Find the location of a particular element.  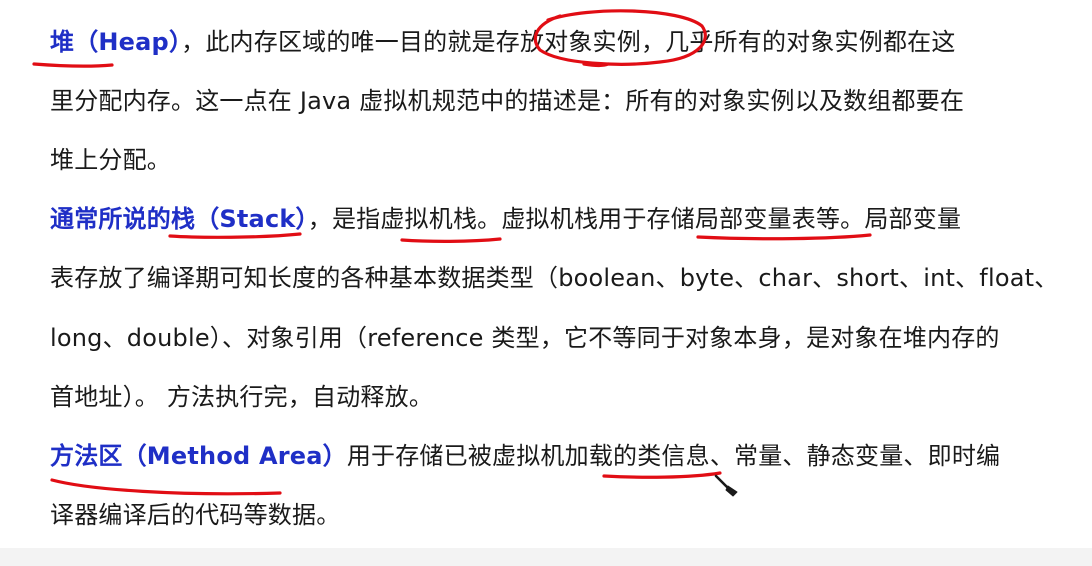

stack-line-1-text: ，是指虚拟机栈。虚拟机栈用于存储局部变量表等。局部变量 is located at coordinates (634, 219).